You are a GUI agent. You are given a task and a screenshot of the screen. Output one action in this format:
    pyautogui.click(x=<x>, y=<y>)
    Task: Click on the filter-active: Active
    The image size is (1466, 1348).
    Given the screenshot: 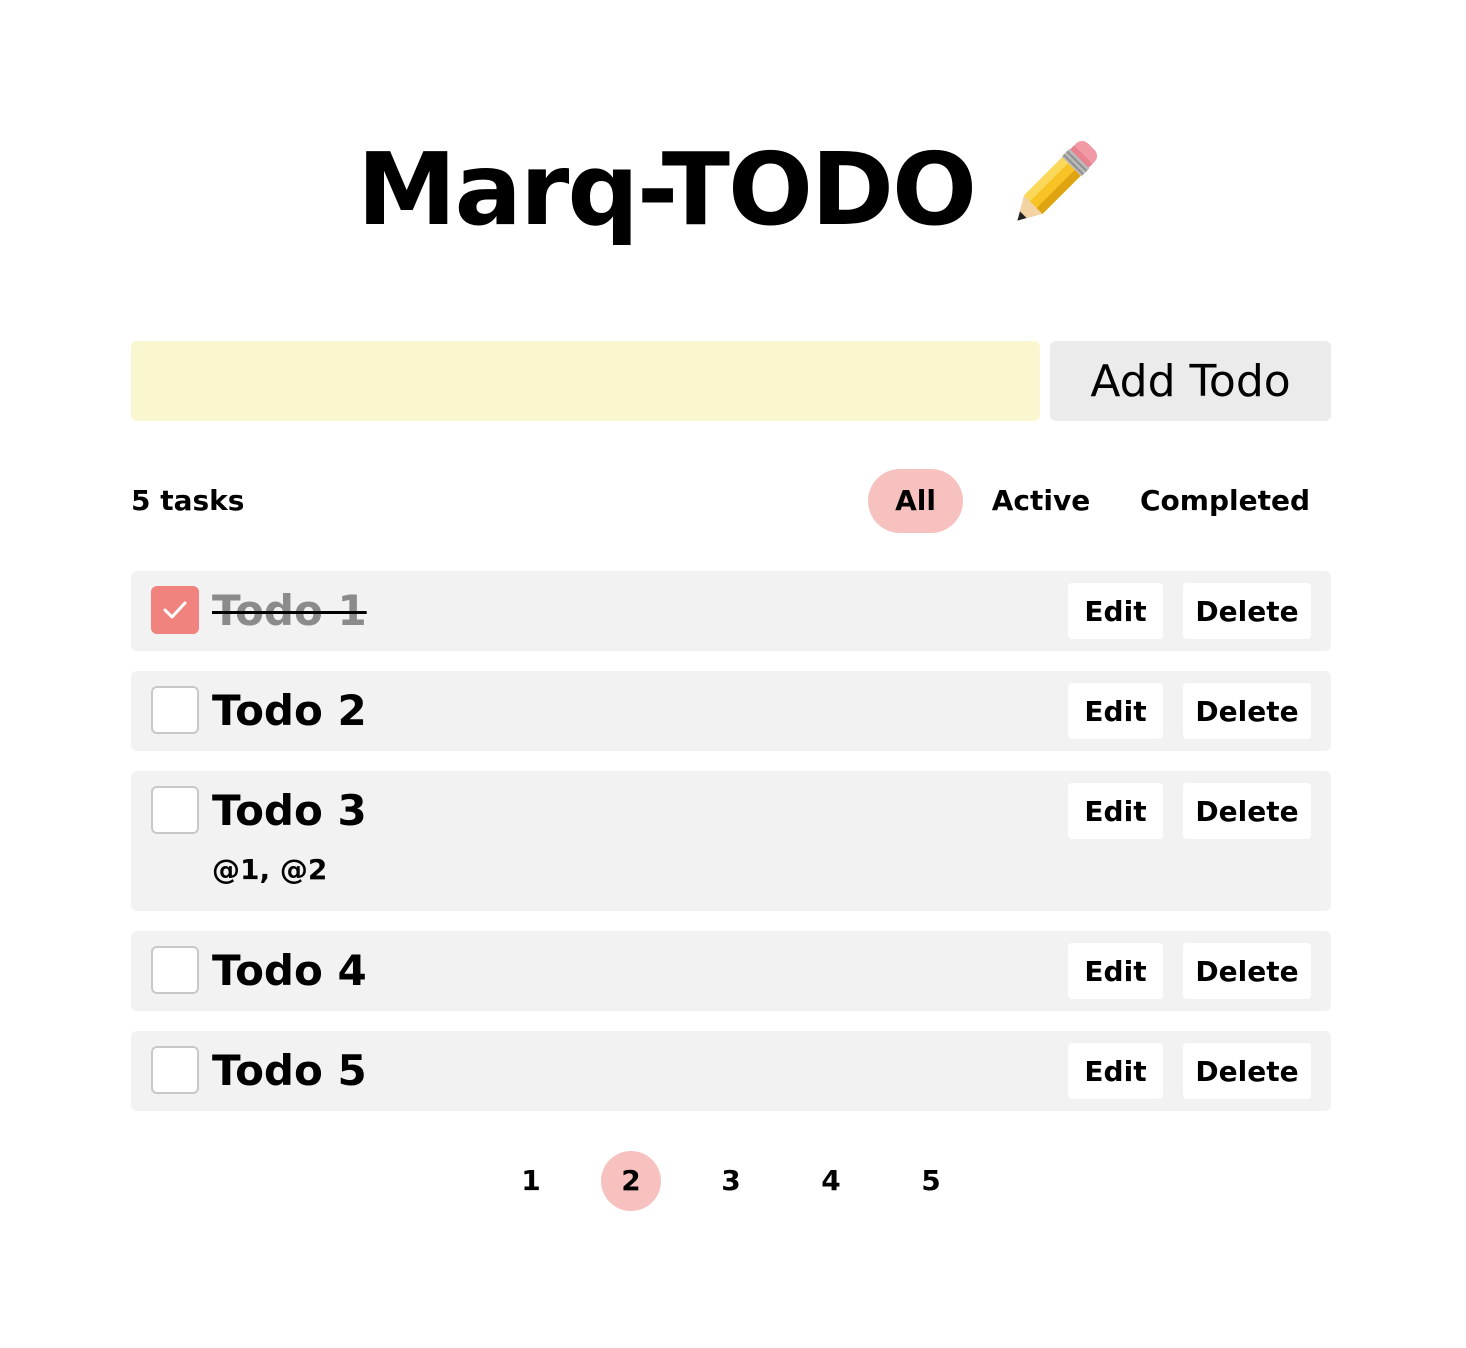 What is the action you would take?
    pyautogui.click(x=1041, y=501)
    